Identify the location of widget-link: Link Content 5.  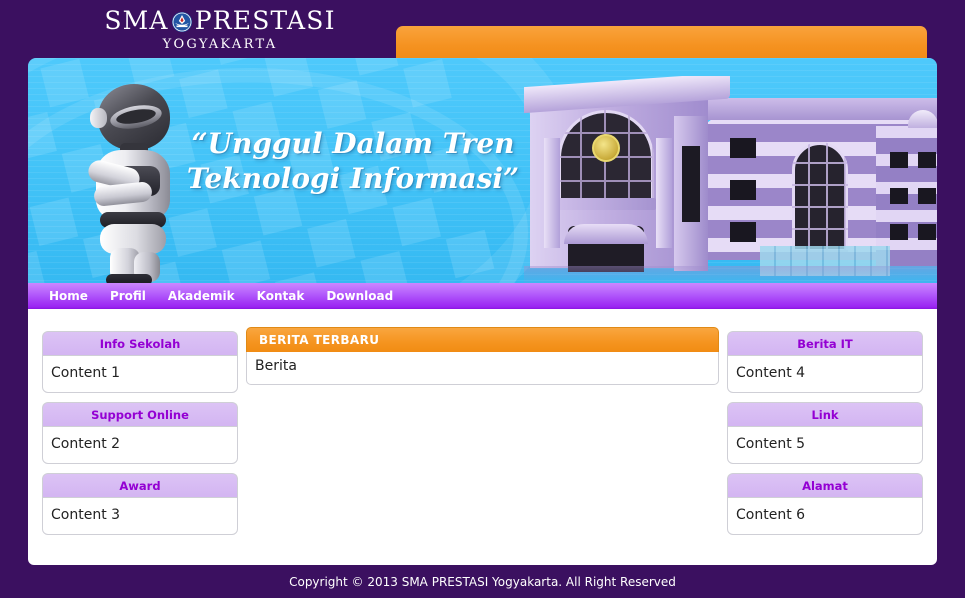
(825, 433).